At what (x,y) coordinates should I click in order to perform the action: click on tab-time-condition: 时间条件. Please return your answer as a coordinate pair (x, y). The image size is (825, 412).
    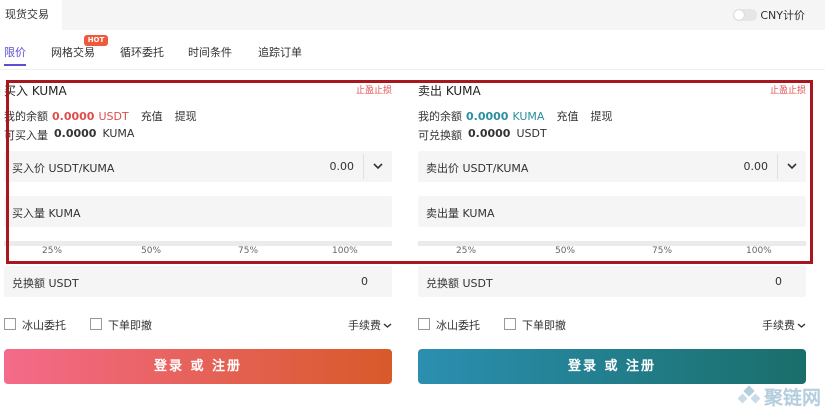
    Looking at the image, I should click on (210, 52).